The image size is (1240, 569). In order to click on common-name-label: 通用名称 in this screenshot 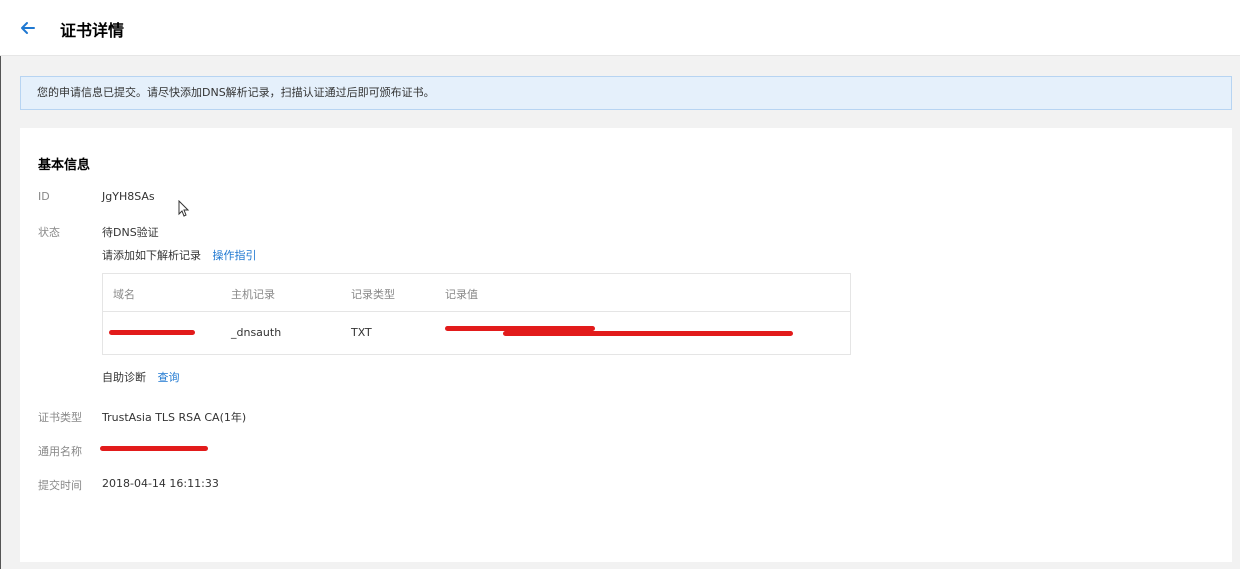, I will do `click(60, 451)`.